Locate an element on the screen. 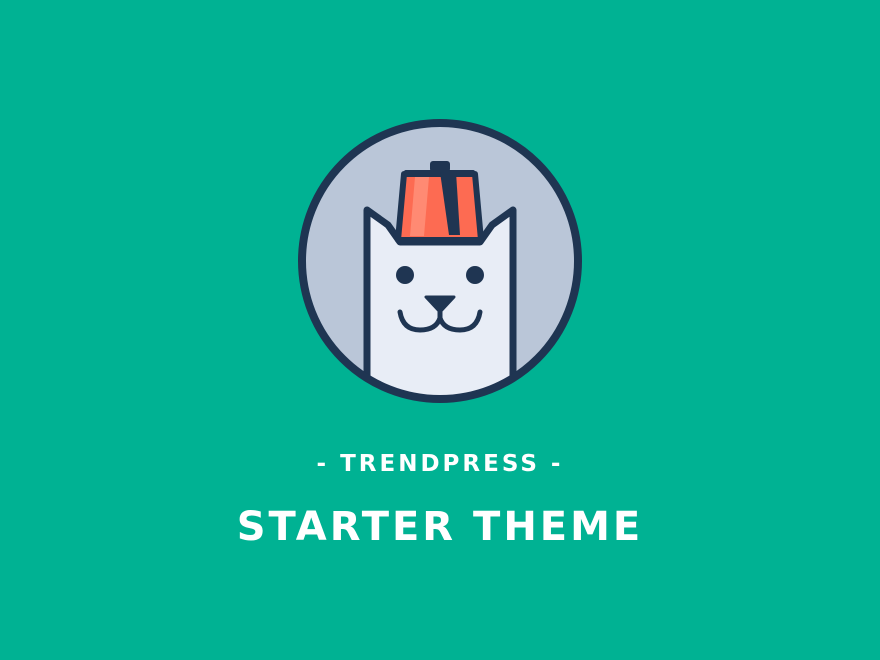  fez-hat is located at coordinates (439, 202).